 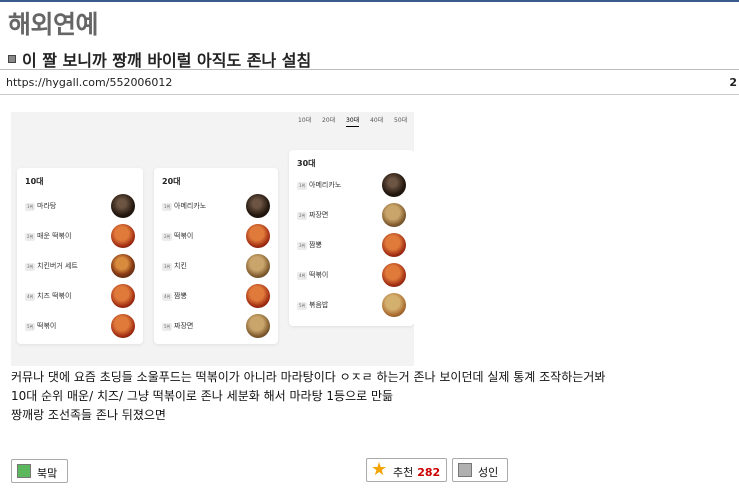 I want to click on ranking-row: 4위 치즈 떡볶이, so click(x=80, y=296).